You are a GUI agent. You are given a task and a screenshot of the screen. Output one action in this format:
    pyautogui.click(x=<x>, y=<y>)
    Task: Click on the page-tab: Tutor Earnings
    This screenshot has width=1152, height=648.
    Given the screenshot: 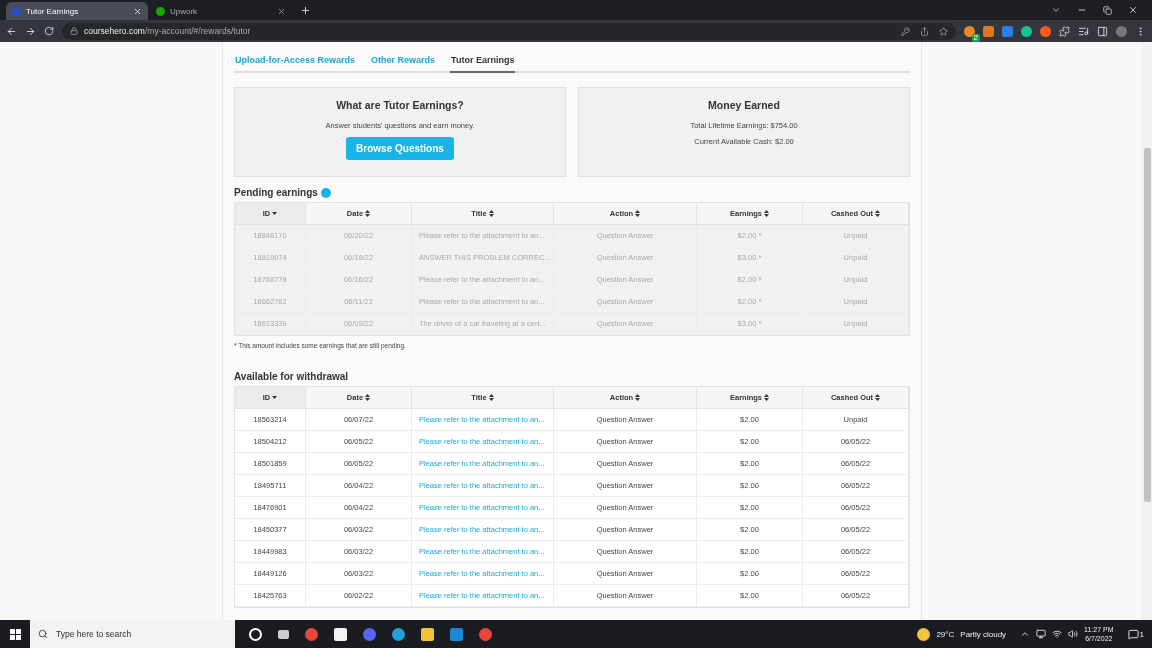 What is the action you would take?
    pyautogui.click(x=483, y=61)
    